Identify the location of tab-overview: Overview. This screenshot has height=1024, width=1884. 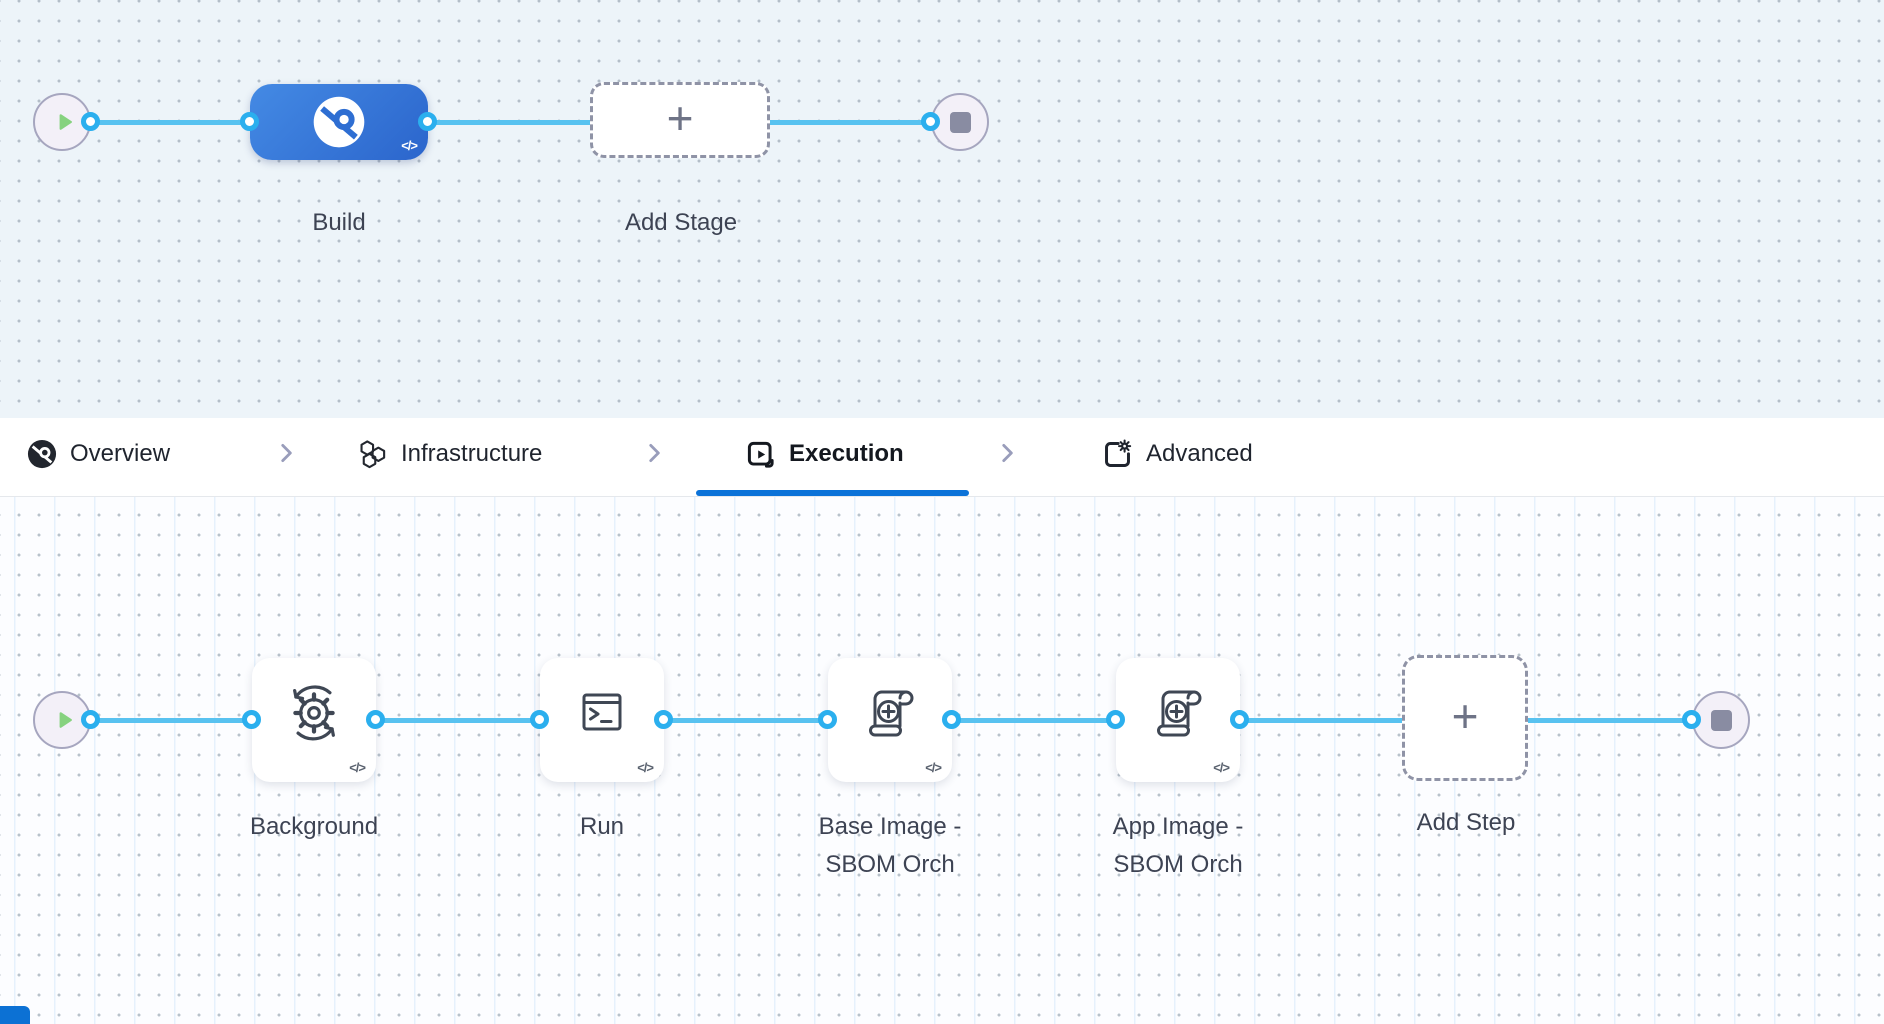
(98, 454).